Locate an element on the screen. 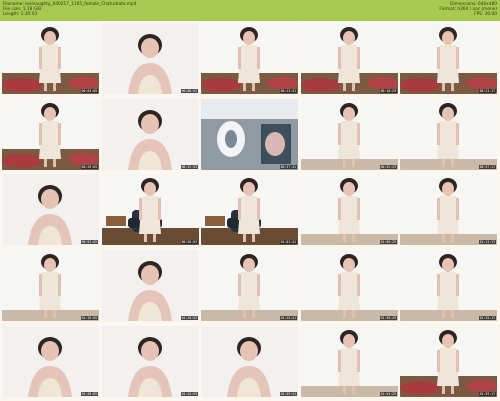  thumbnail: 00:42:29 is located at coordinates (349, 134).